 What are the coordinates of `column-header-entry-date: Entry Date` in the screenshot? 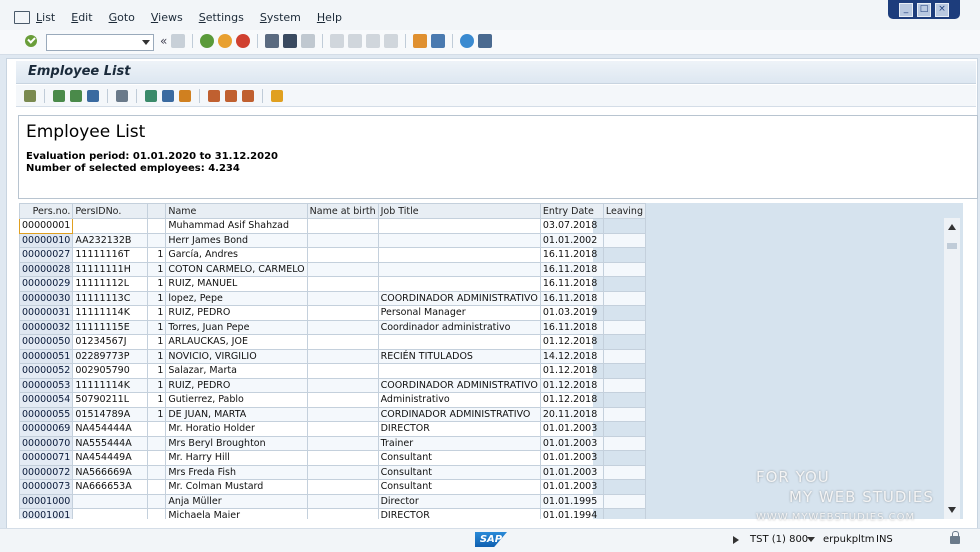 It's located at (571, 211).